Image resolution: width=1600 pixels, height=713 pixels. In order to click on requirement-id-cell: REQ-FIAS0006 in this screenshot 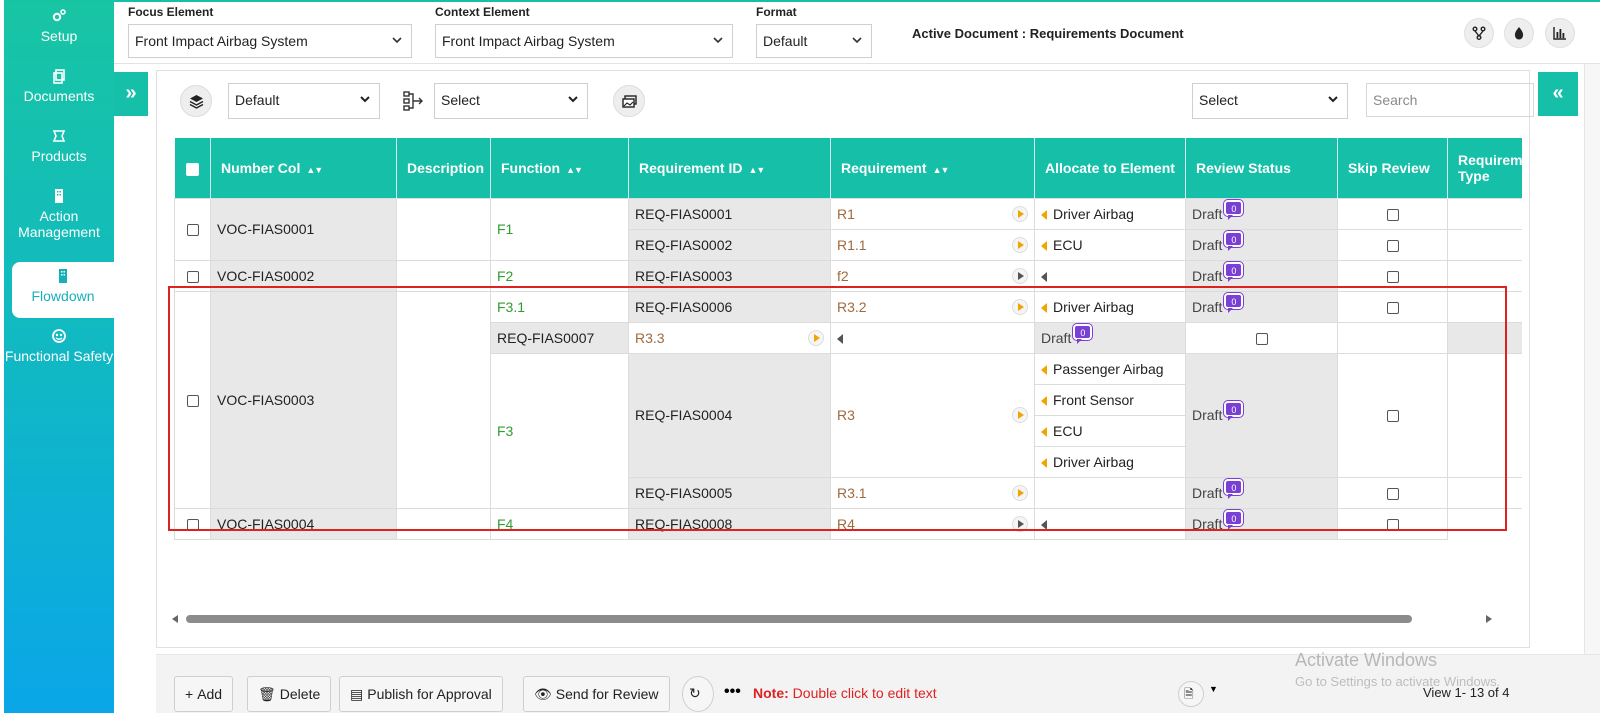, I will do `click(729, 306)`.